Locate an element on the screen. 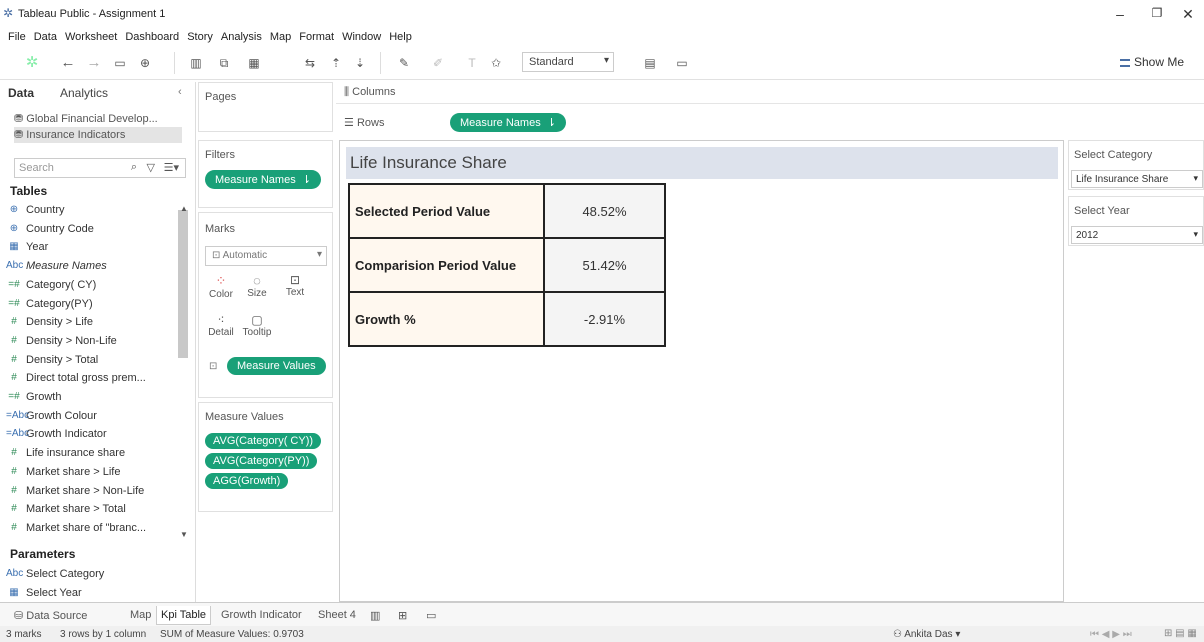  rows-pill: Measure Names ⇂ is located at coordinates (508, 122).